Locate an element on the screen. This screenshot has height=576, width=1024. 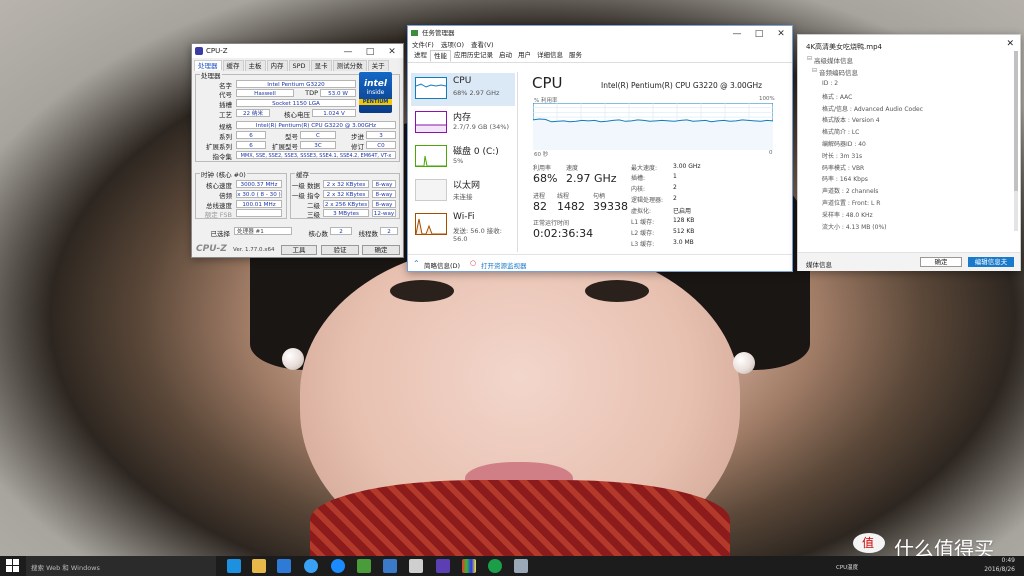
menu-view: 查看(V) is located at coordinates (482, 45).